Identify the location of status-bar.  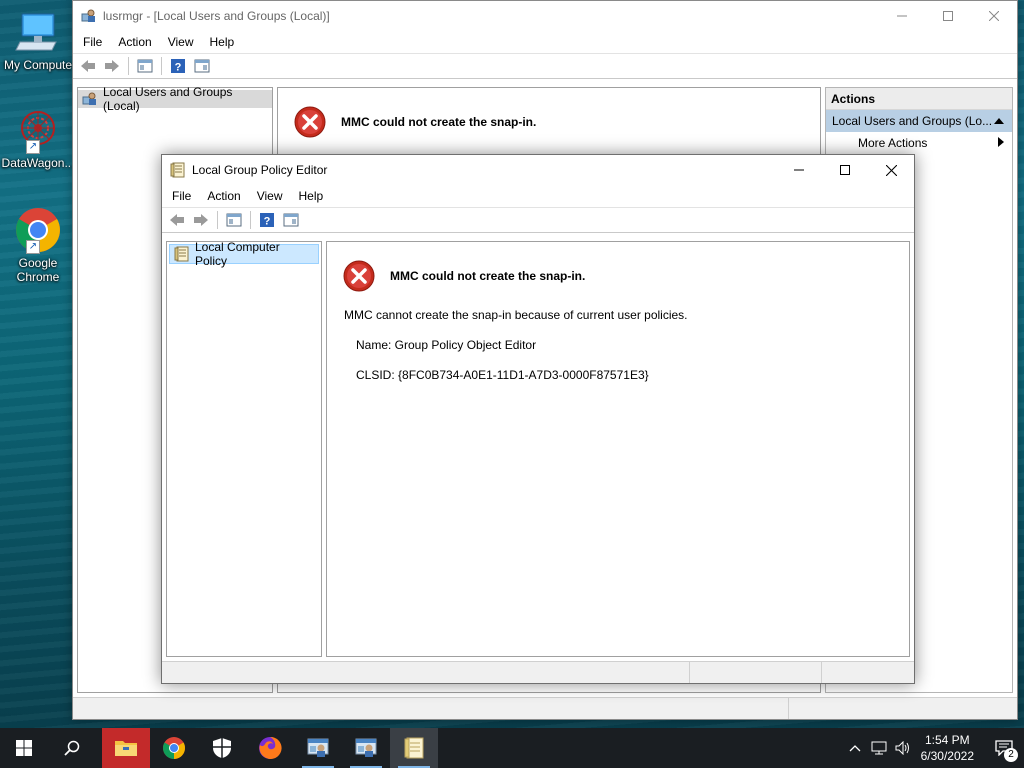
(545, 708).